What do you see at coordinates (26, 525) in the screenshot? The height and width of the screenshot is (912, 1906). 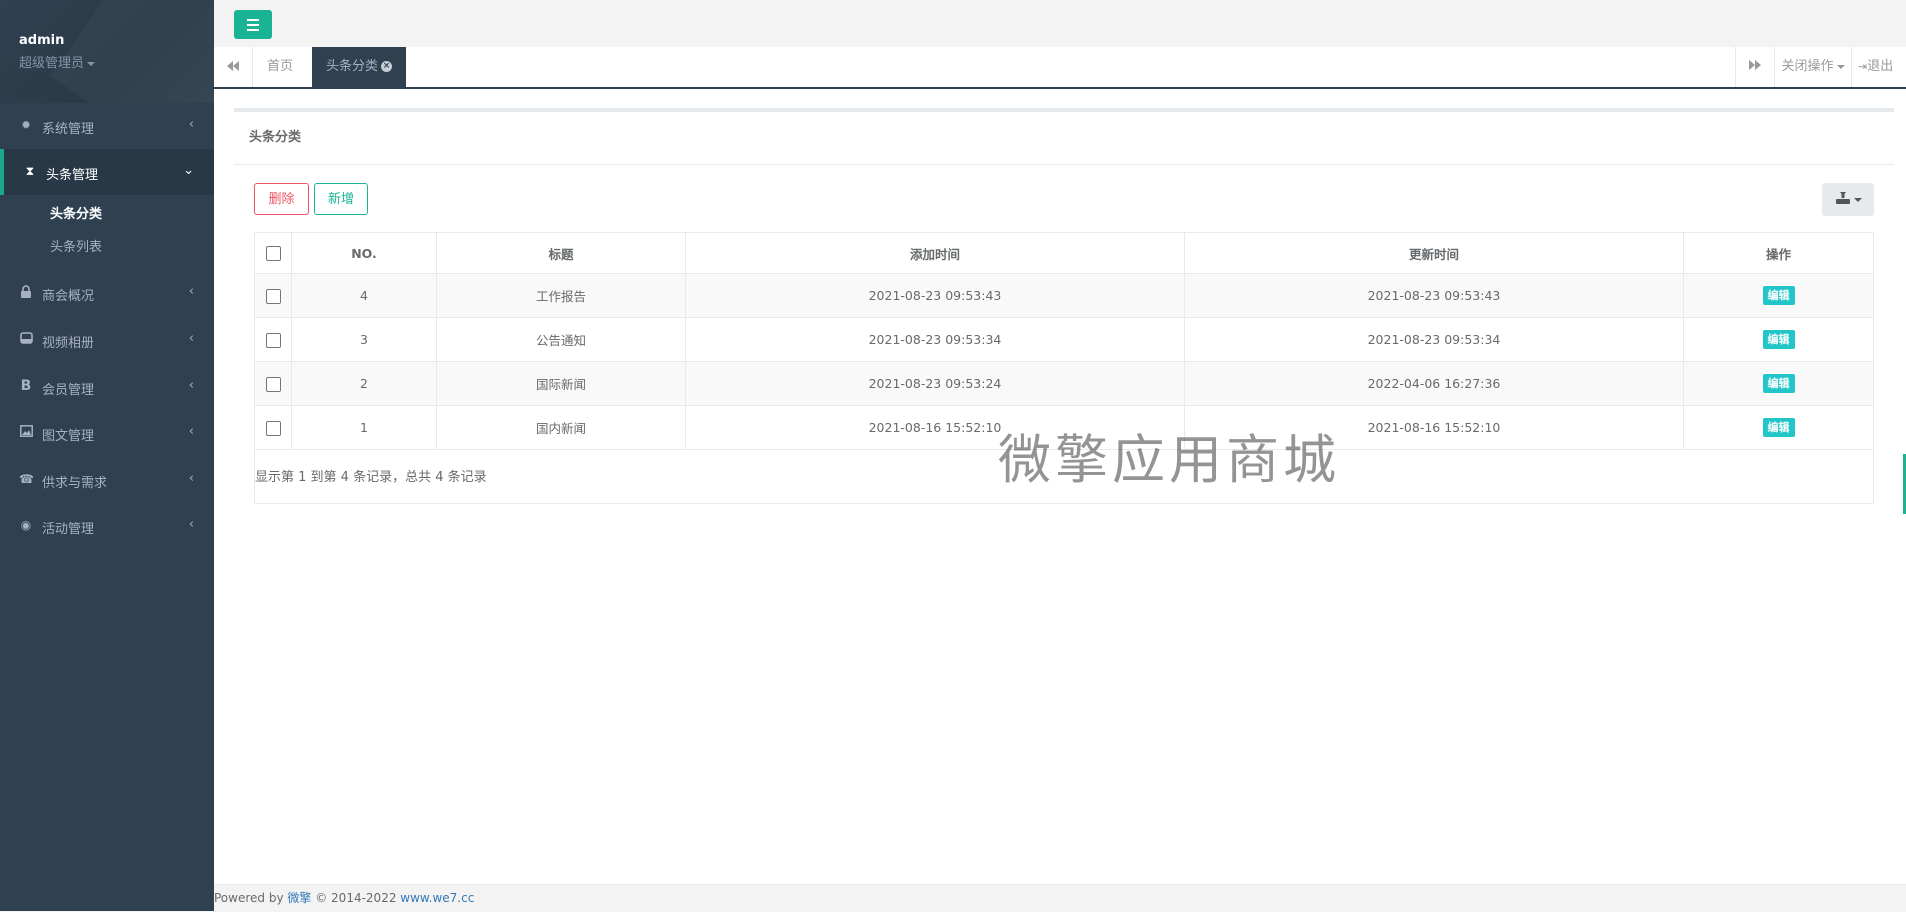 I see `soccer-ball-icon: ◉` at bounding box center [26, 525].